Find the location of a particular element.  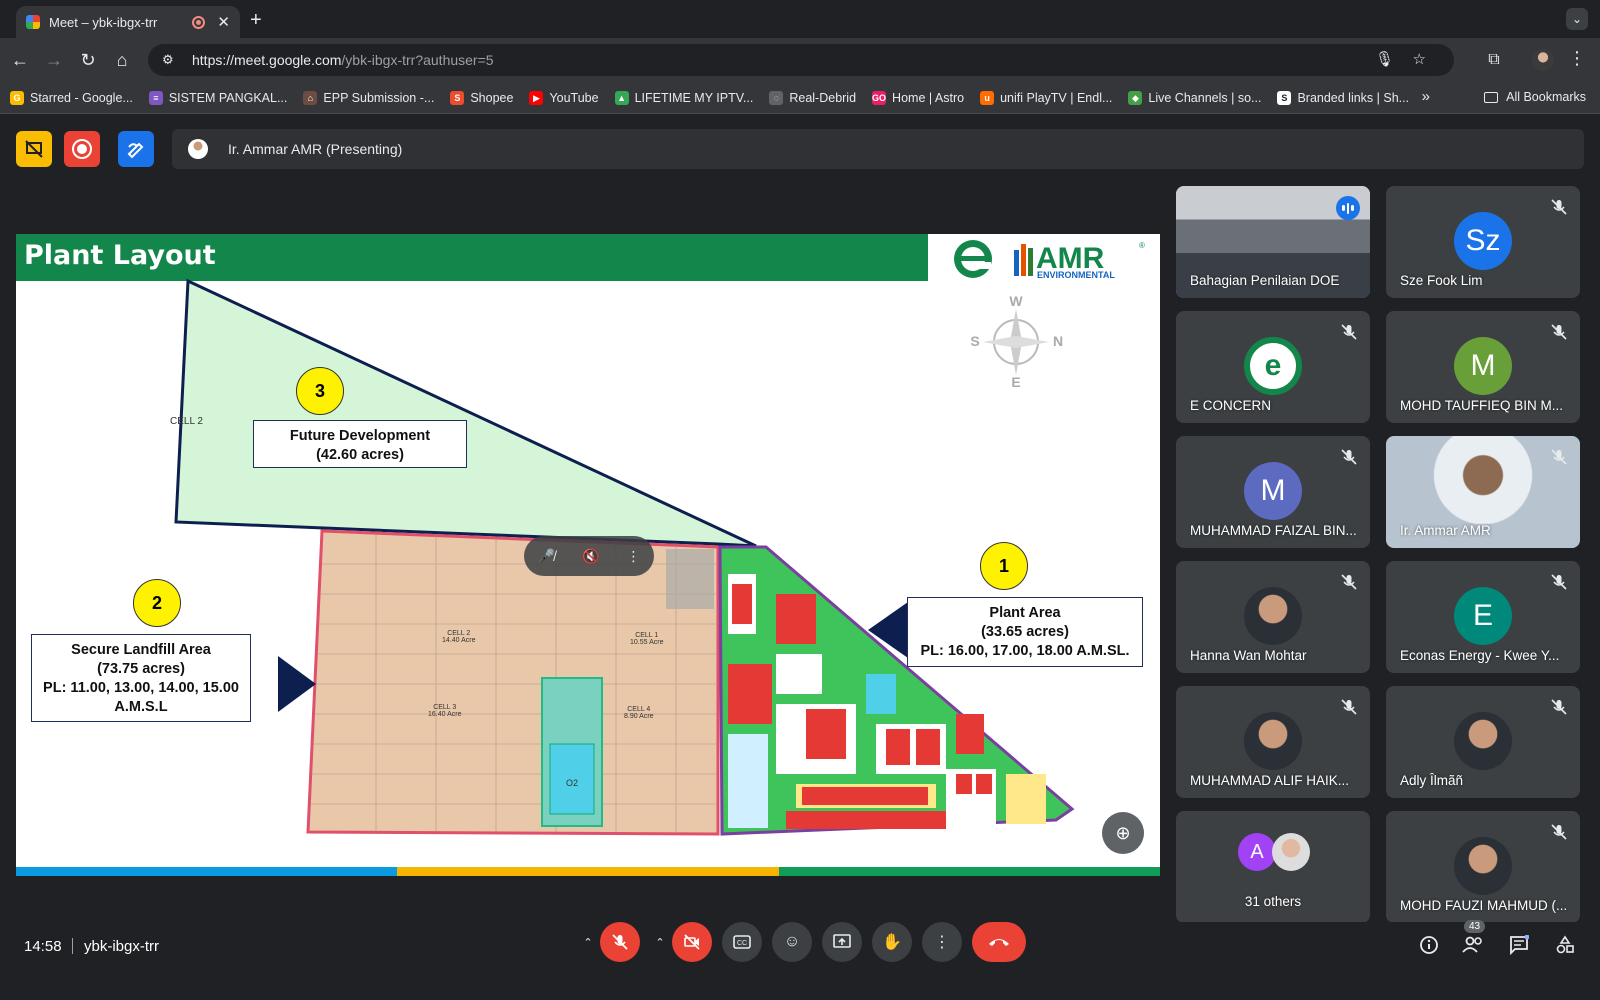

cell-label-2: CELL 2 is located at coordinates (186, 421).